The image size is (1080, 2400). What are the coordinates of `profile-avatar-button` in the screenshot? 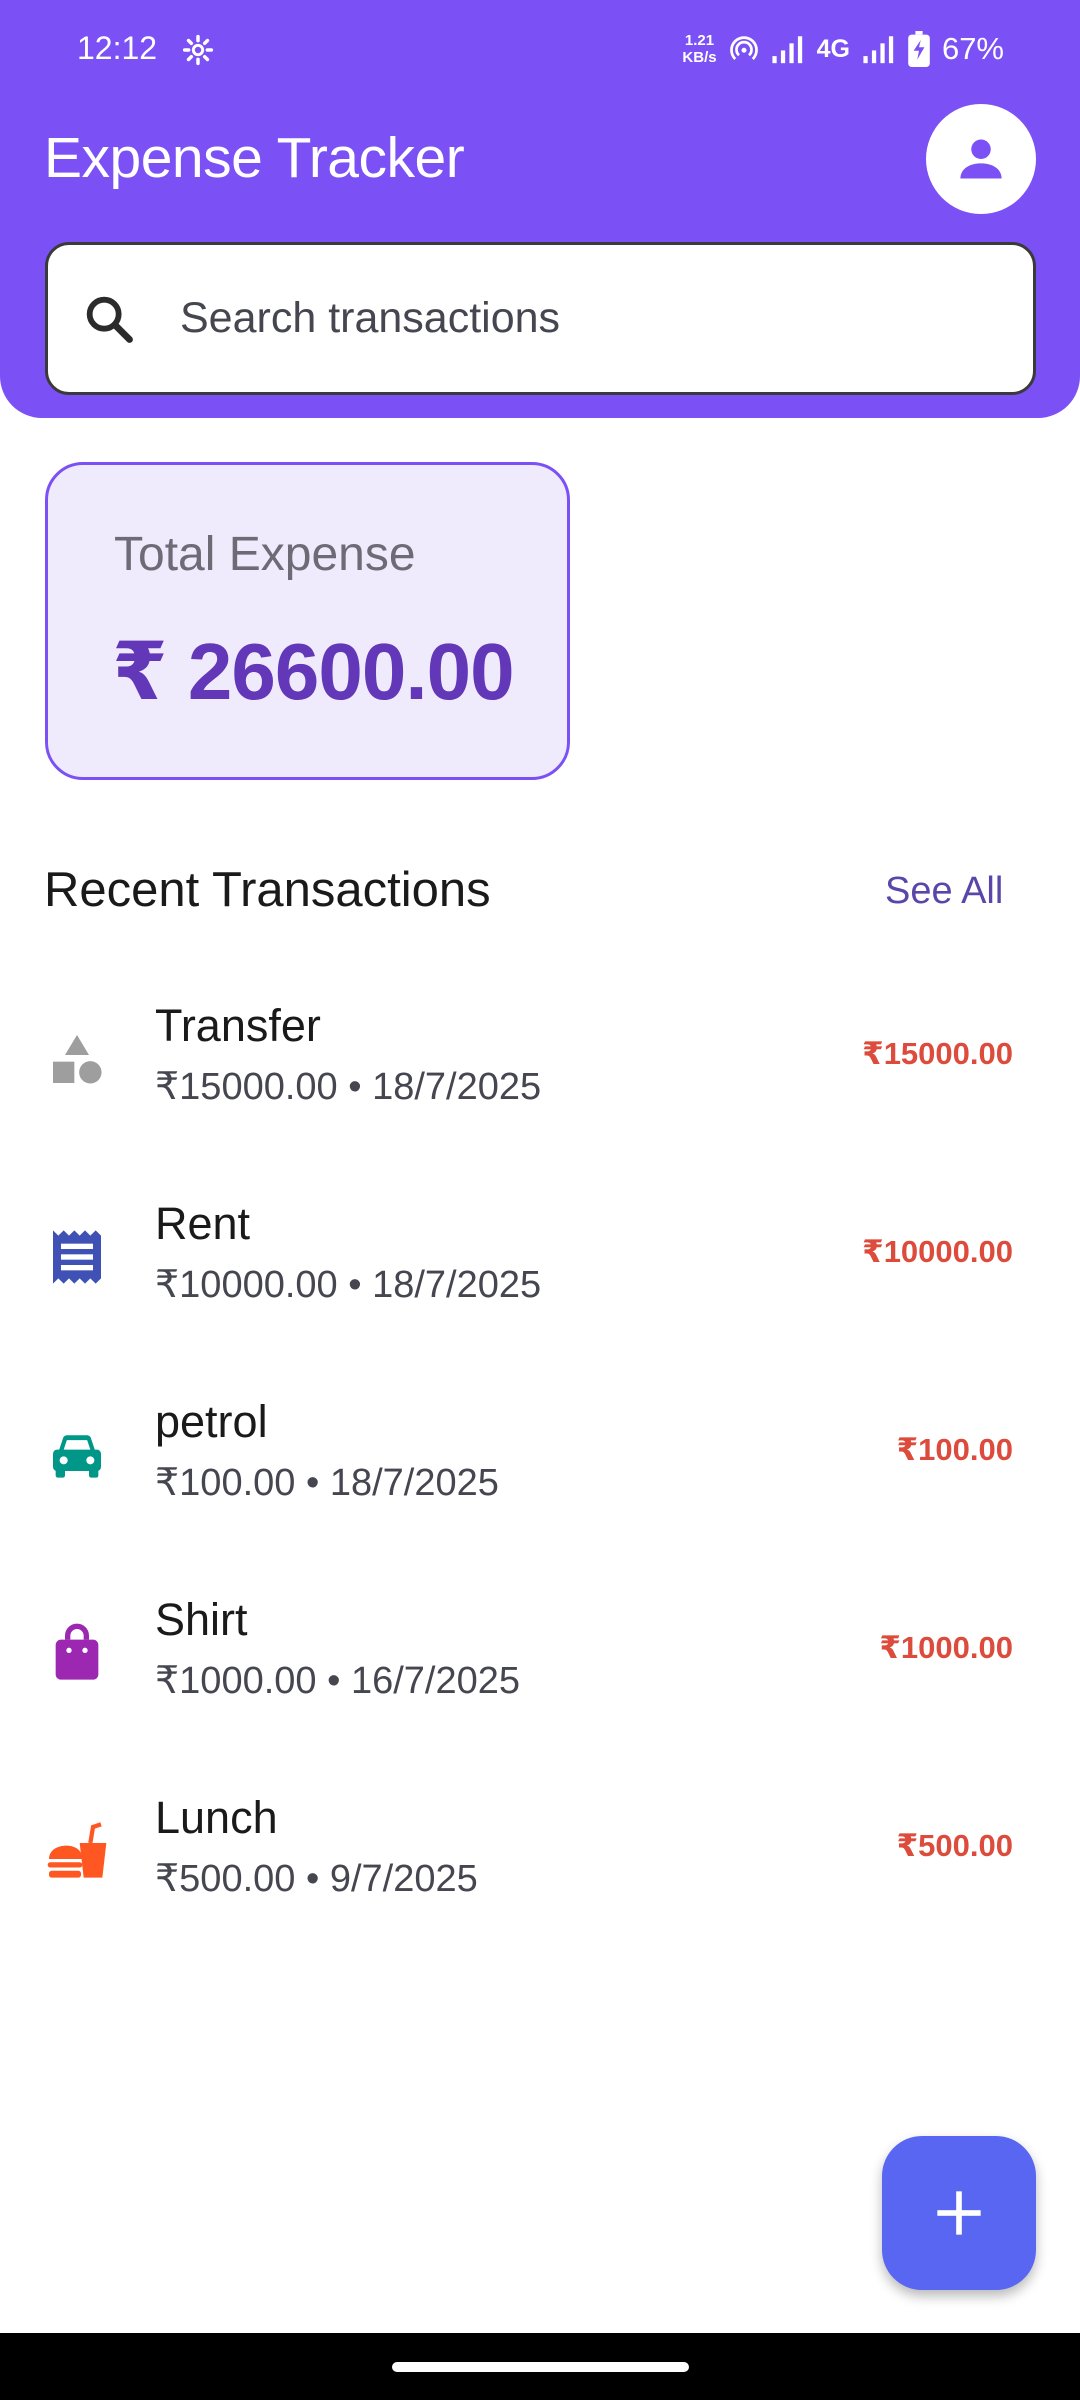 It's located at (981, 159).